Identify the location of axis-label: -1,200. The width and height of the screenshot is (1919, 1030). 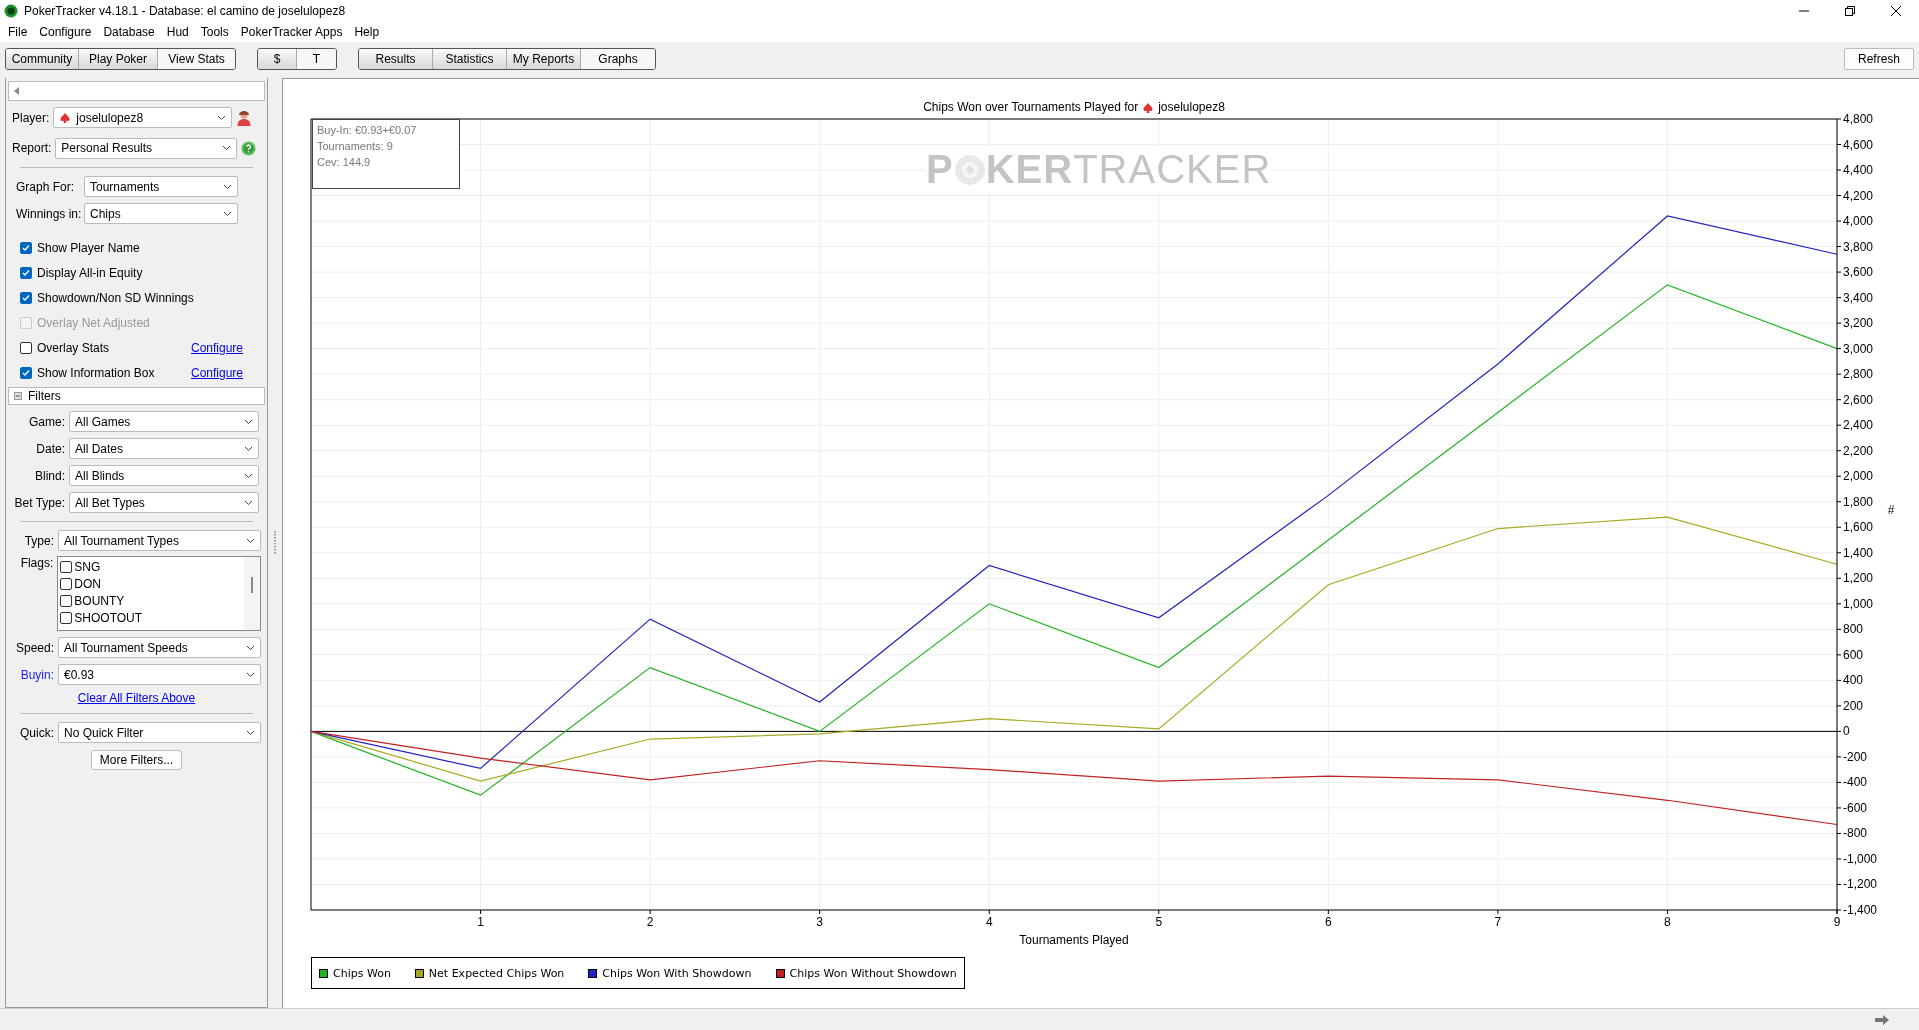
(1860, 884).